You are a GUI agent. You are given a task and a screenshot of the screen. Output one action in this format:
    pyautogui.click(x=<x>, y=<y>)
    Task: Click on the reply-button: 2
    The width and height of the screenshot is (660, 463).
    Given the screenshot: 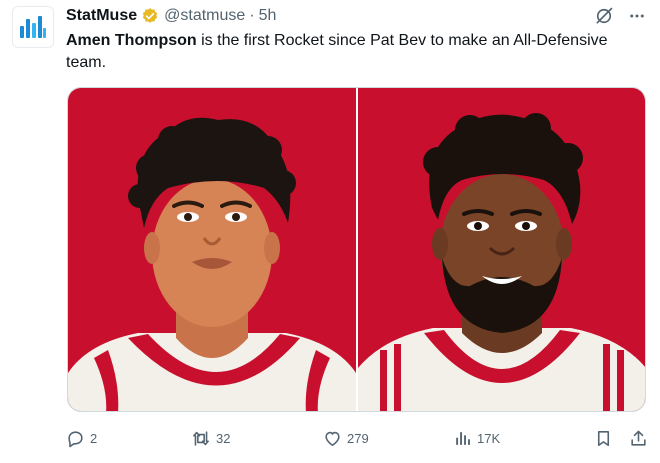 What is the action you would take?
    pyautogui.click(x=128, y=438)
    